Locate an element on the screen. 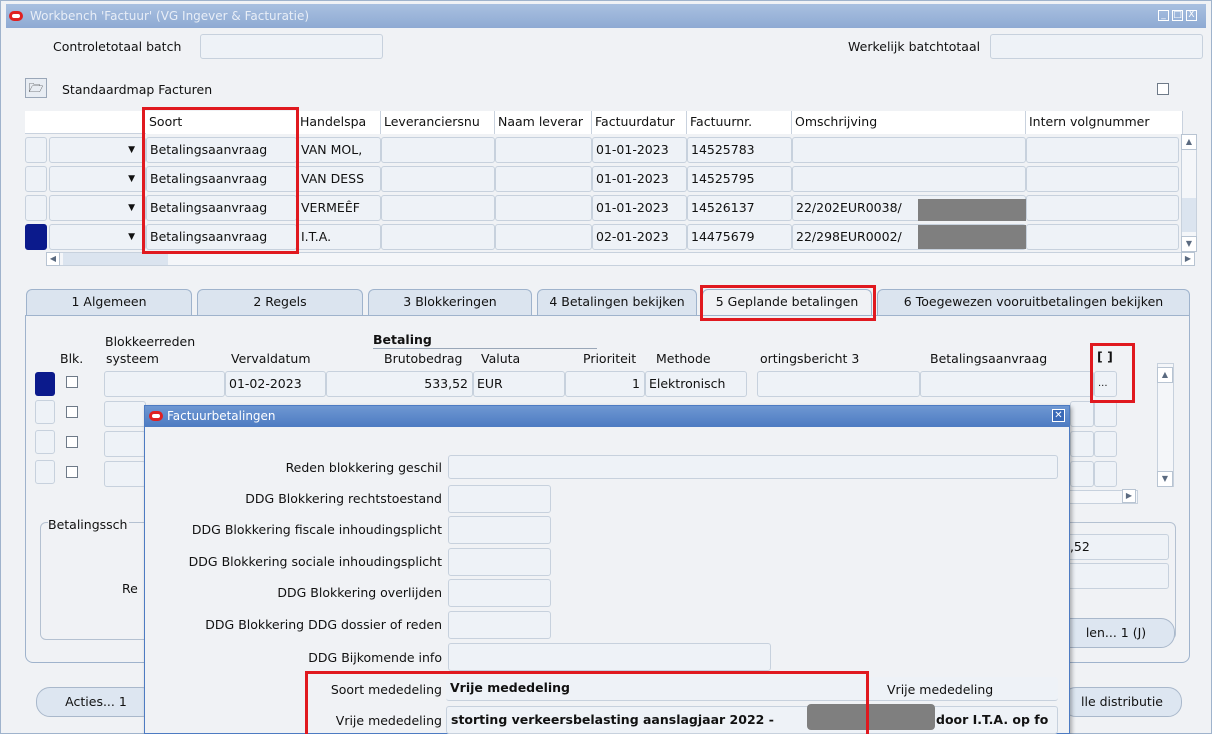 The width and height of the screenshot is (1212, 734). cell-handelspartner: I.T.A. is located at coordinates (339, 237).